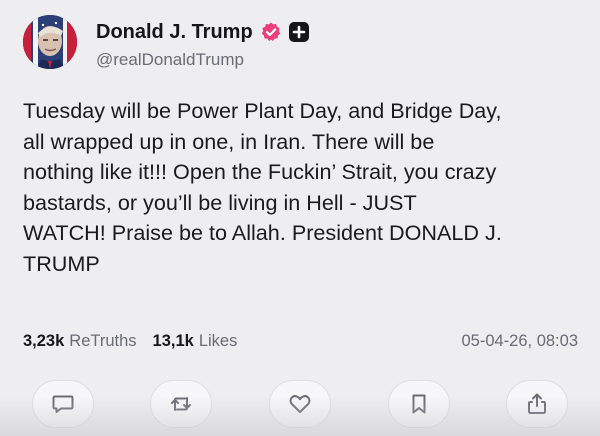  I want to click on comment-button, so click(63, 404).